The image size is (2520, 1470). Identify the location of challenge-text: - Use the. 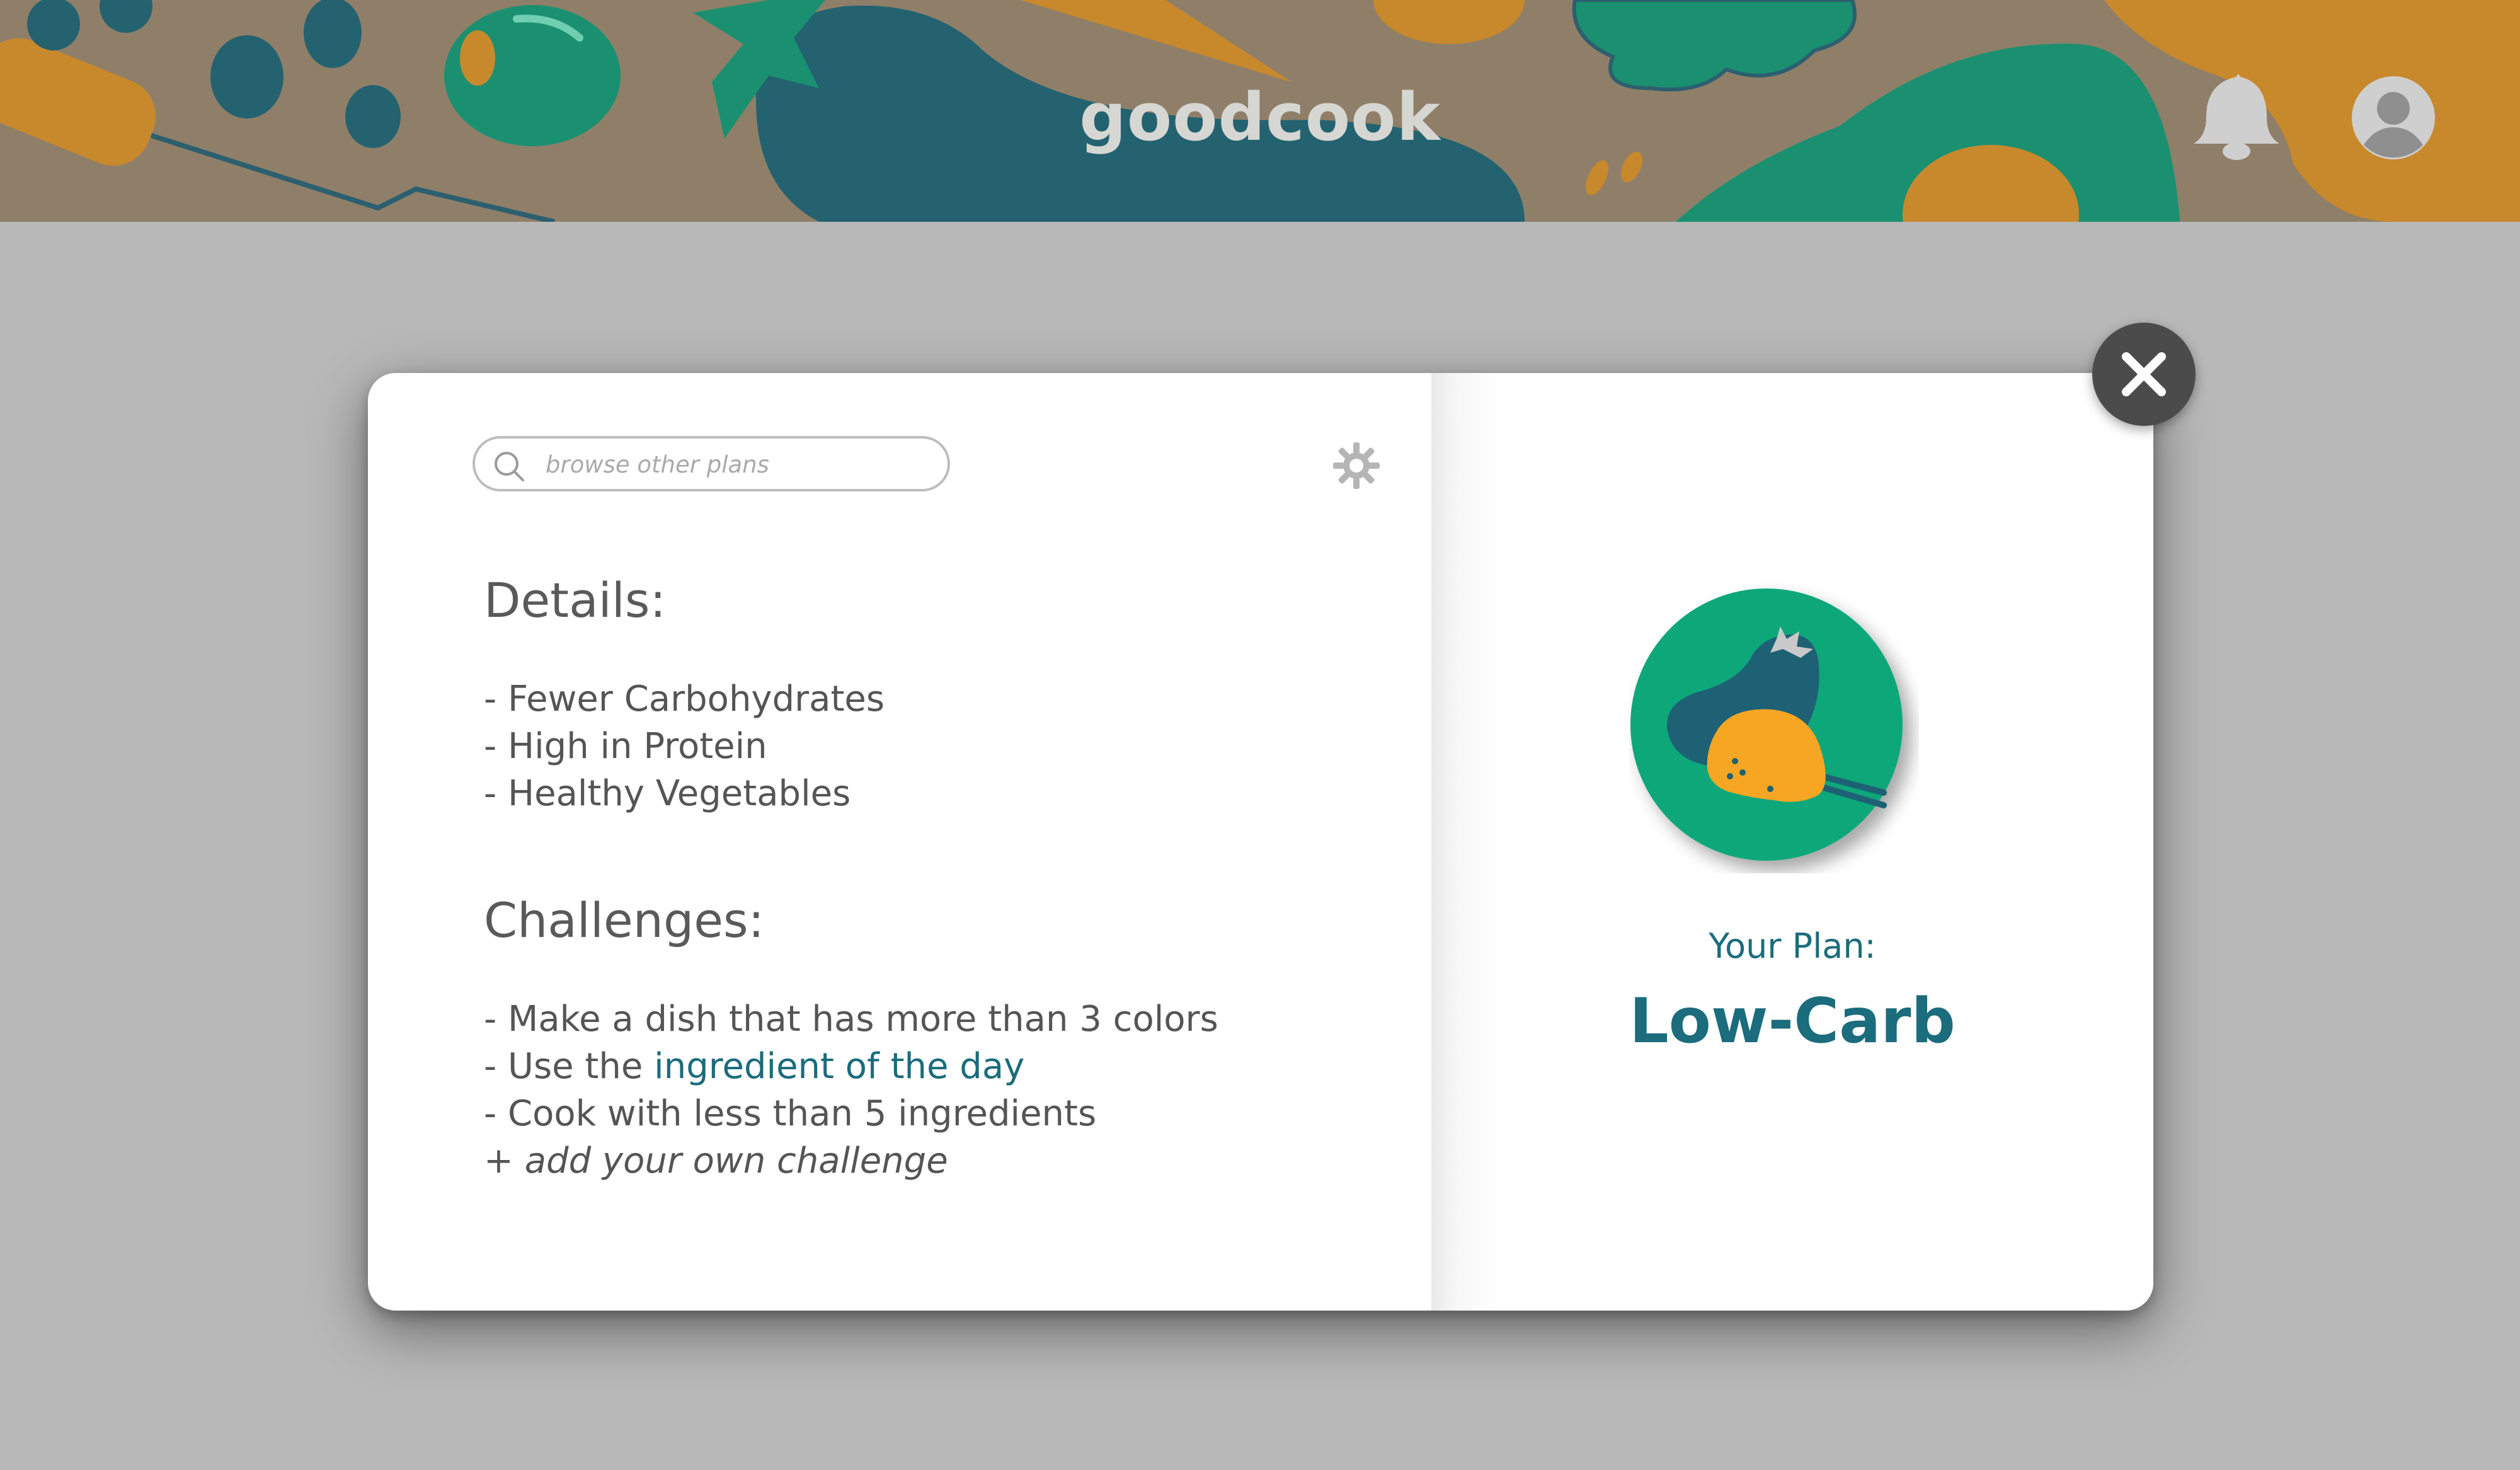
(569, 1066).